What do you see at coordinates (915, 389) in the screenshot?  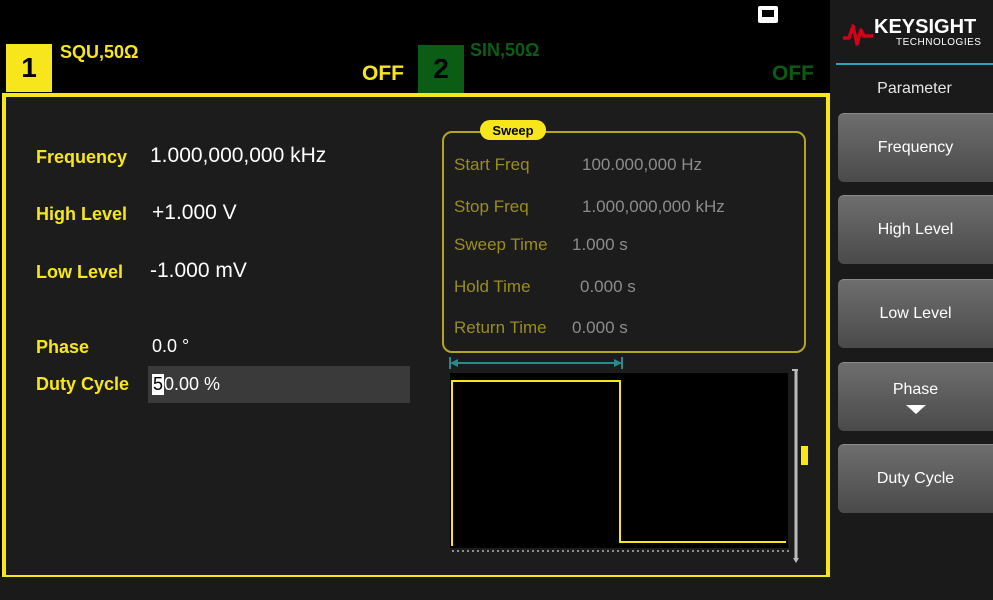 I see `softkey-phase-label: Phase` at bounding box center [915, 389].